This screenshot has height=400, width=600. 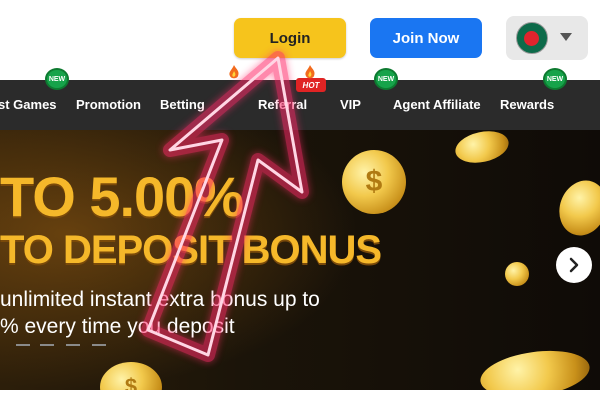 I want to click on nav-item-vip: VIP, so click(x=350, y=104).